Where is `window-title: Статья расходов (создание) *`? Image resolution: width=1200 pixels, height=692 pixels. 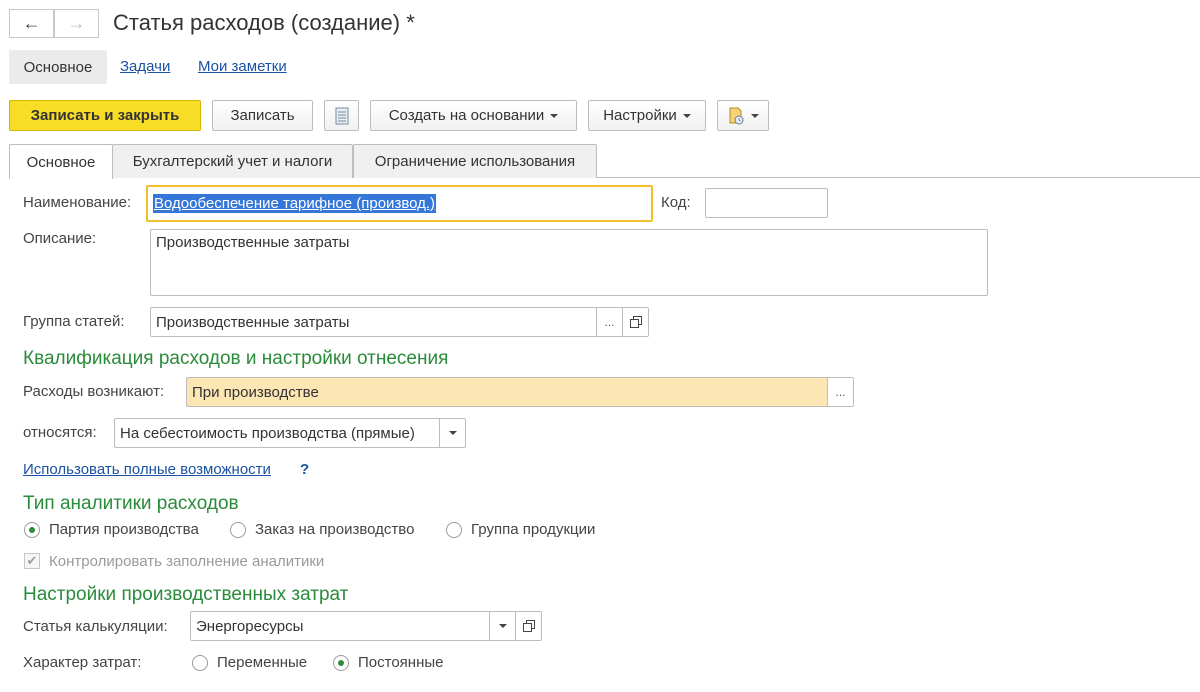 window-title: Статья расходов (создание) * is located at coordinates (264, 22).